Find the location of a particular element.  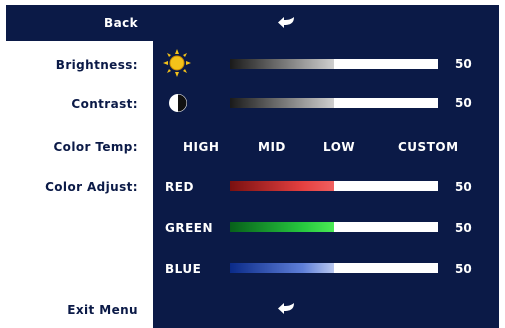

color-temp-label: Color Temp: is located at coordinates (95, 147).